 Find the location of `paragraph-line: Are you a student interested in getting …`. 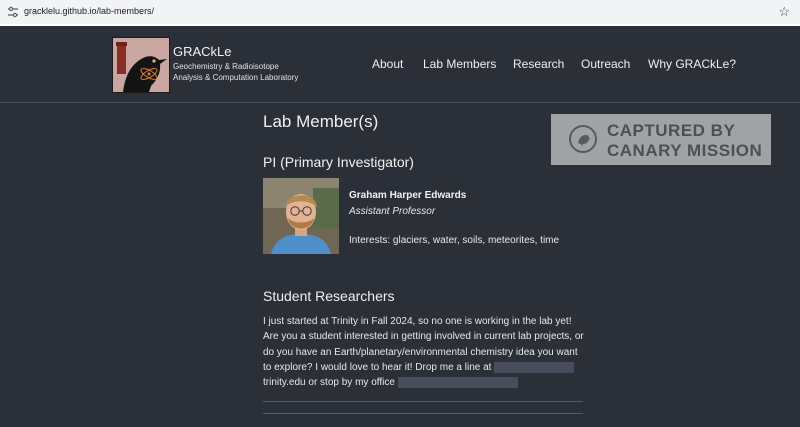

paragraph-line: Are you a student interested in getting … is located at coordinates (423, 337).